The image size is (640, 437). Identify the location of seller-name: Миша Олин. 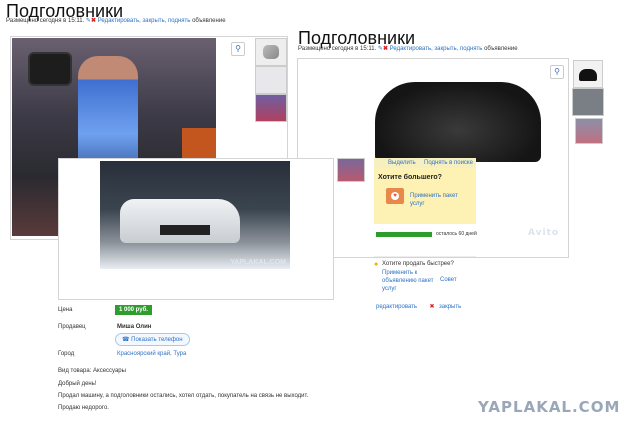
(134, 327).